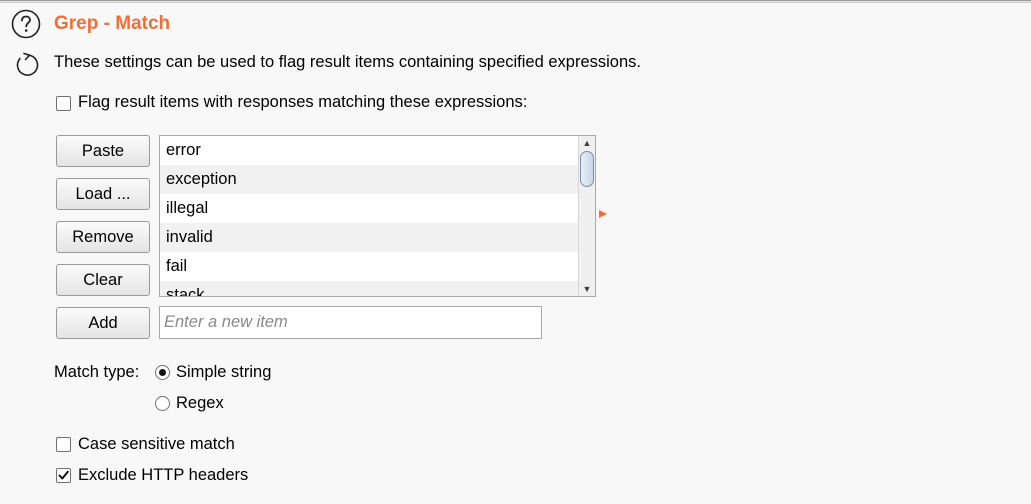 The height and width of the screenshot is (504, 1031). What do you see at coordinates (63, 444) in the screenshot?
I see `case-sensitive-checkbox` at bounding box center [63, 444].